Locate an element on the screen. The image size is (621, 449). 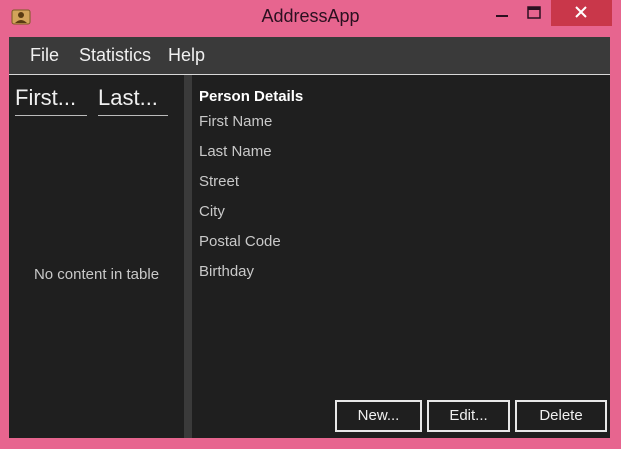
delete-button: Delete is located at coordinates (561, 416).